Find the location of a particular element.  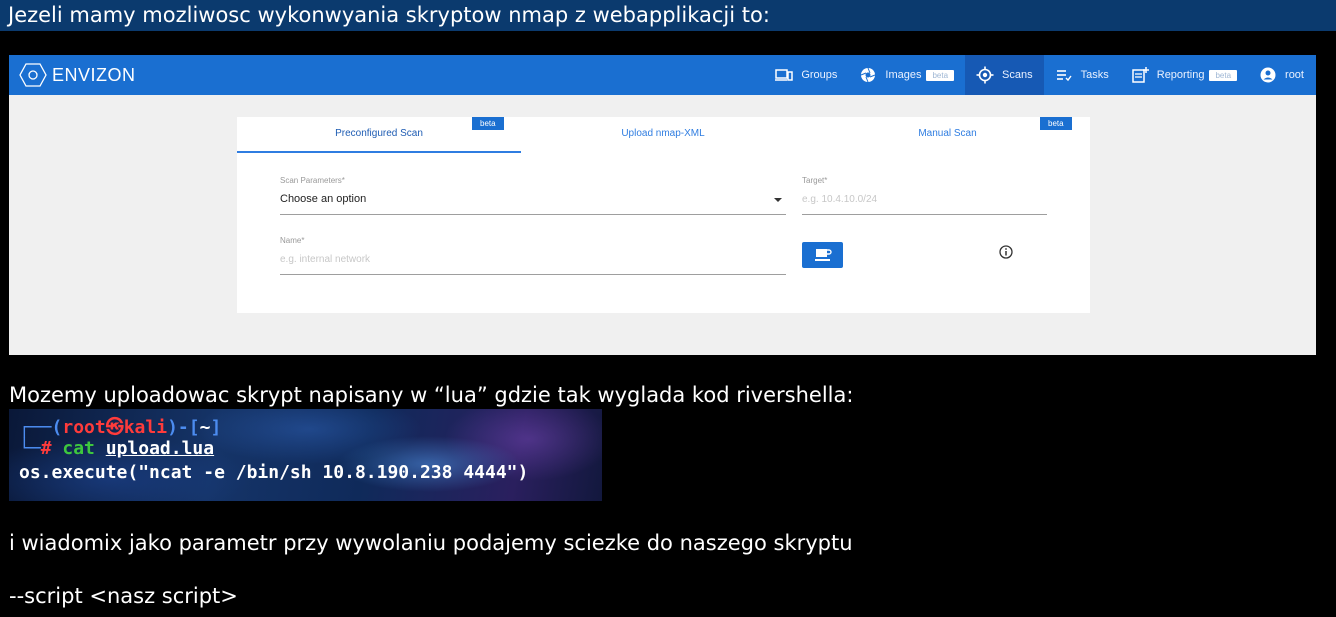

nav-item-root: root is located at coordinates (1282, 75).